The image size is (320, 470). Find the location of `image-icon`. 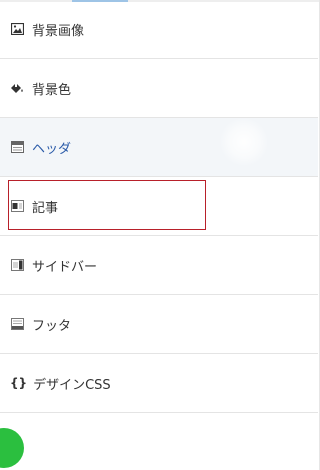

image-icon is located at coordinates (17, 29).